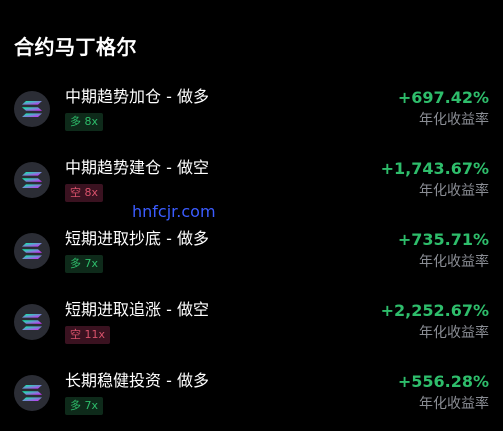 The height and width of the screenshot is (431, 503). Describe the element at coordinates (434, 310) in the screenshot. I see `annual-return-value: +2,252.67%` at that location.